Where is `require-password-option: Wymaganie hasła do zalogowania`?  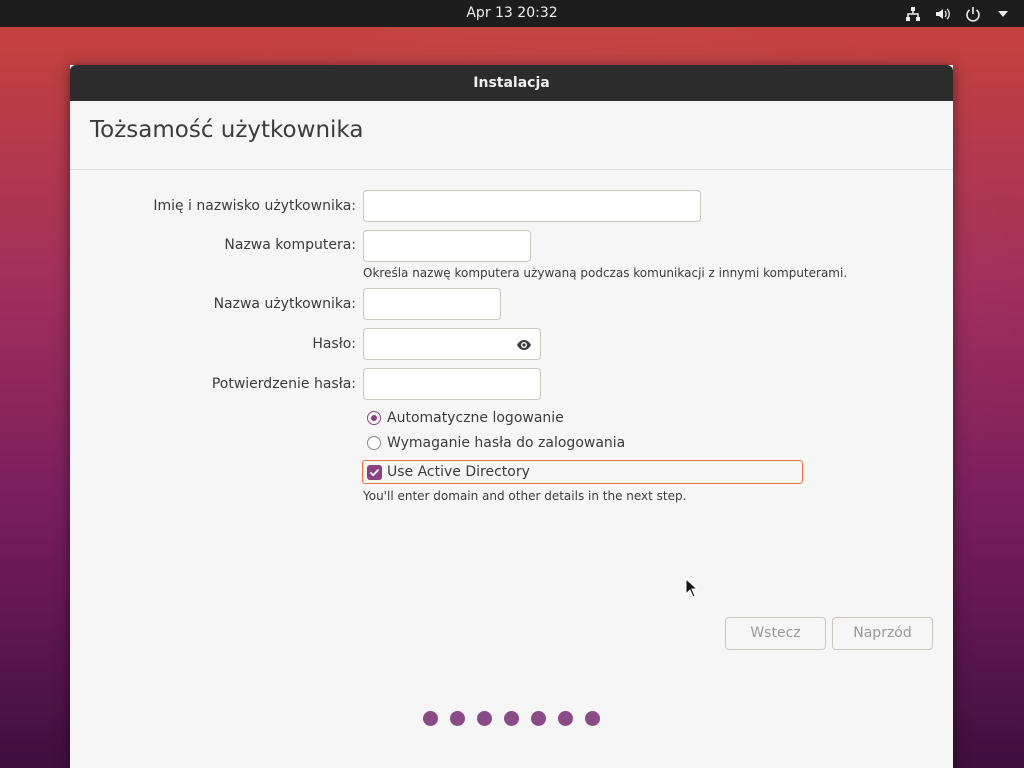 require-password-option: Wymaganie hasła do zalogowania is located at coordinates (496, 443).